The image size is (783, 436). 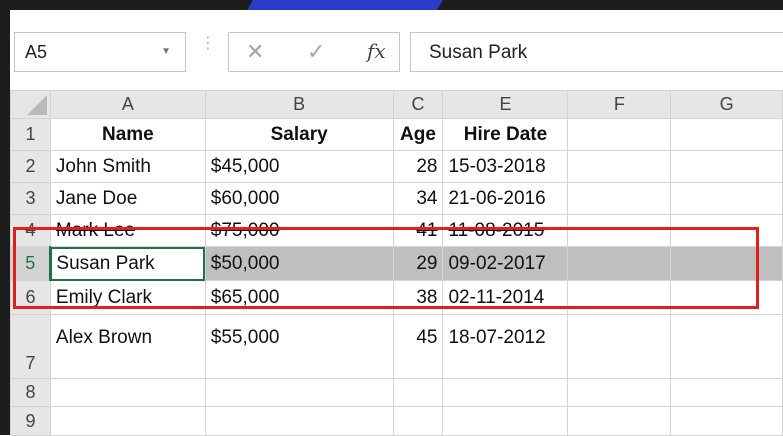 What do you see at coordinates (299, 346) in the screenshot?
I see `cell-salary: $55,000` at bounding box center [299, 346].